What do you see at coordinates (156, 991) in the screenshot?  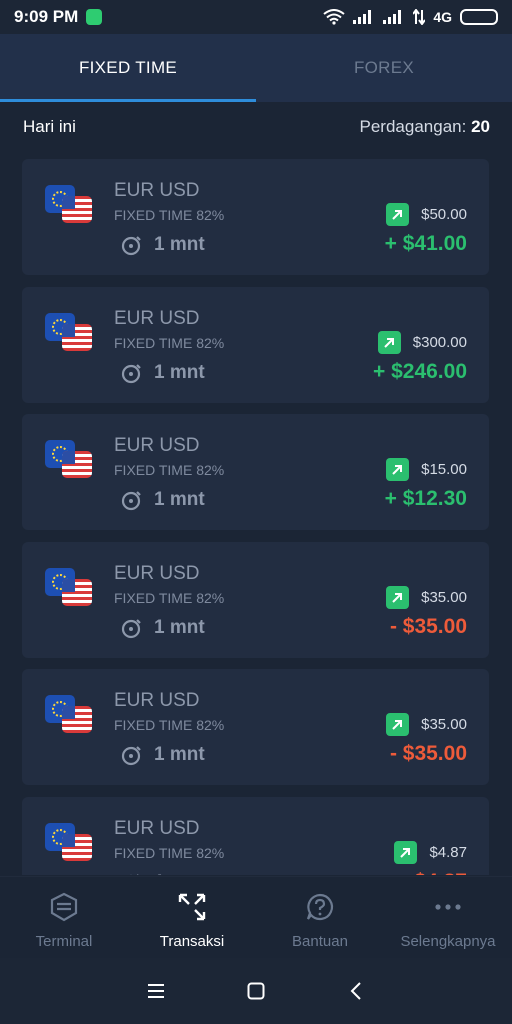 I see `menu-icon` at bounding box center [156, 991].